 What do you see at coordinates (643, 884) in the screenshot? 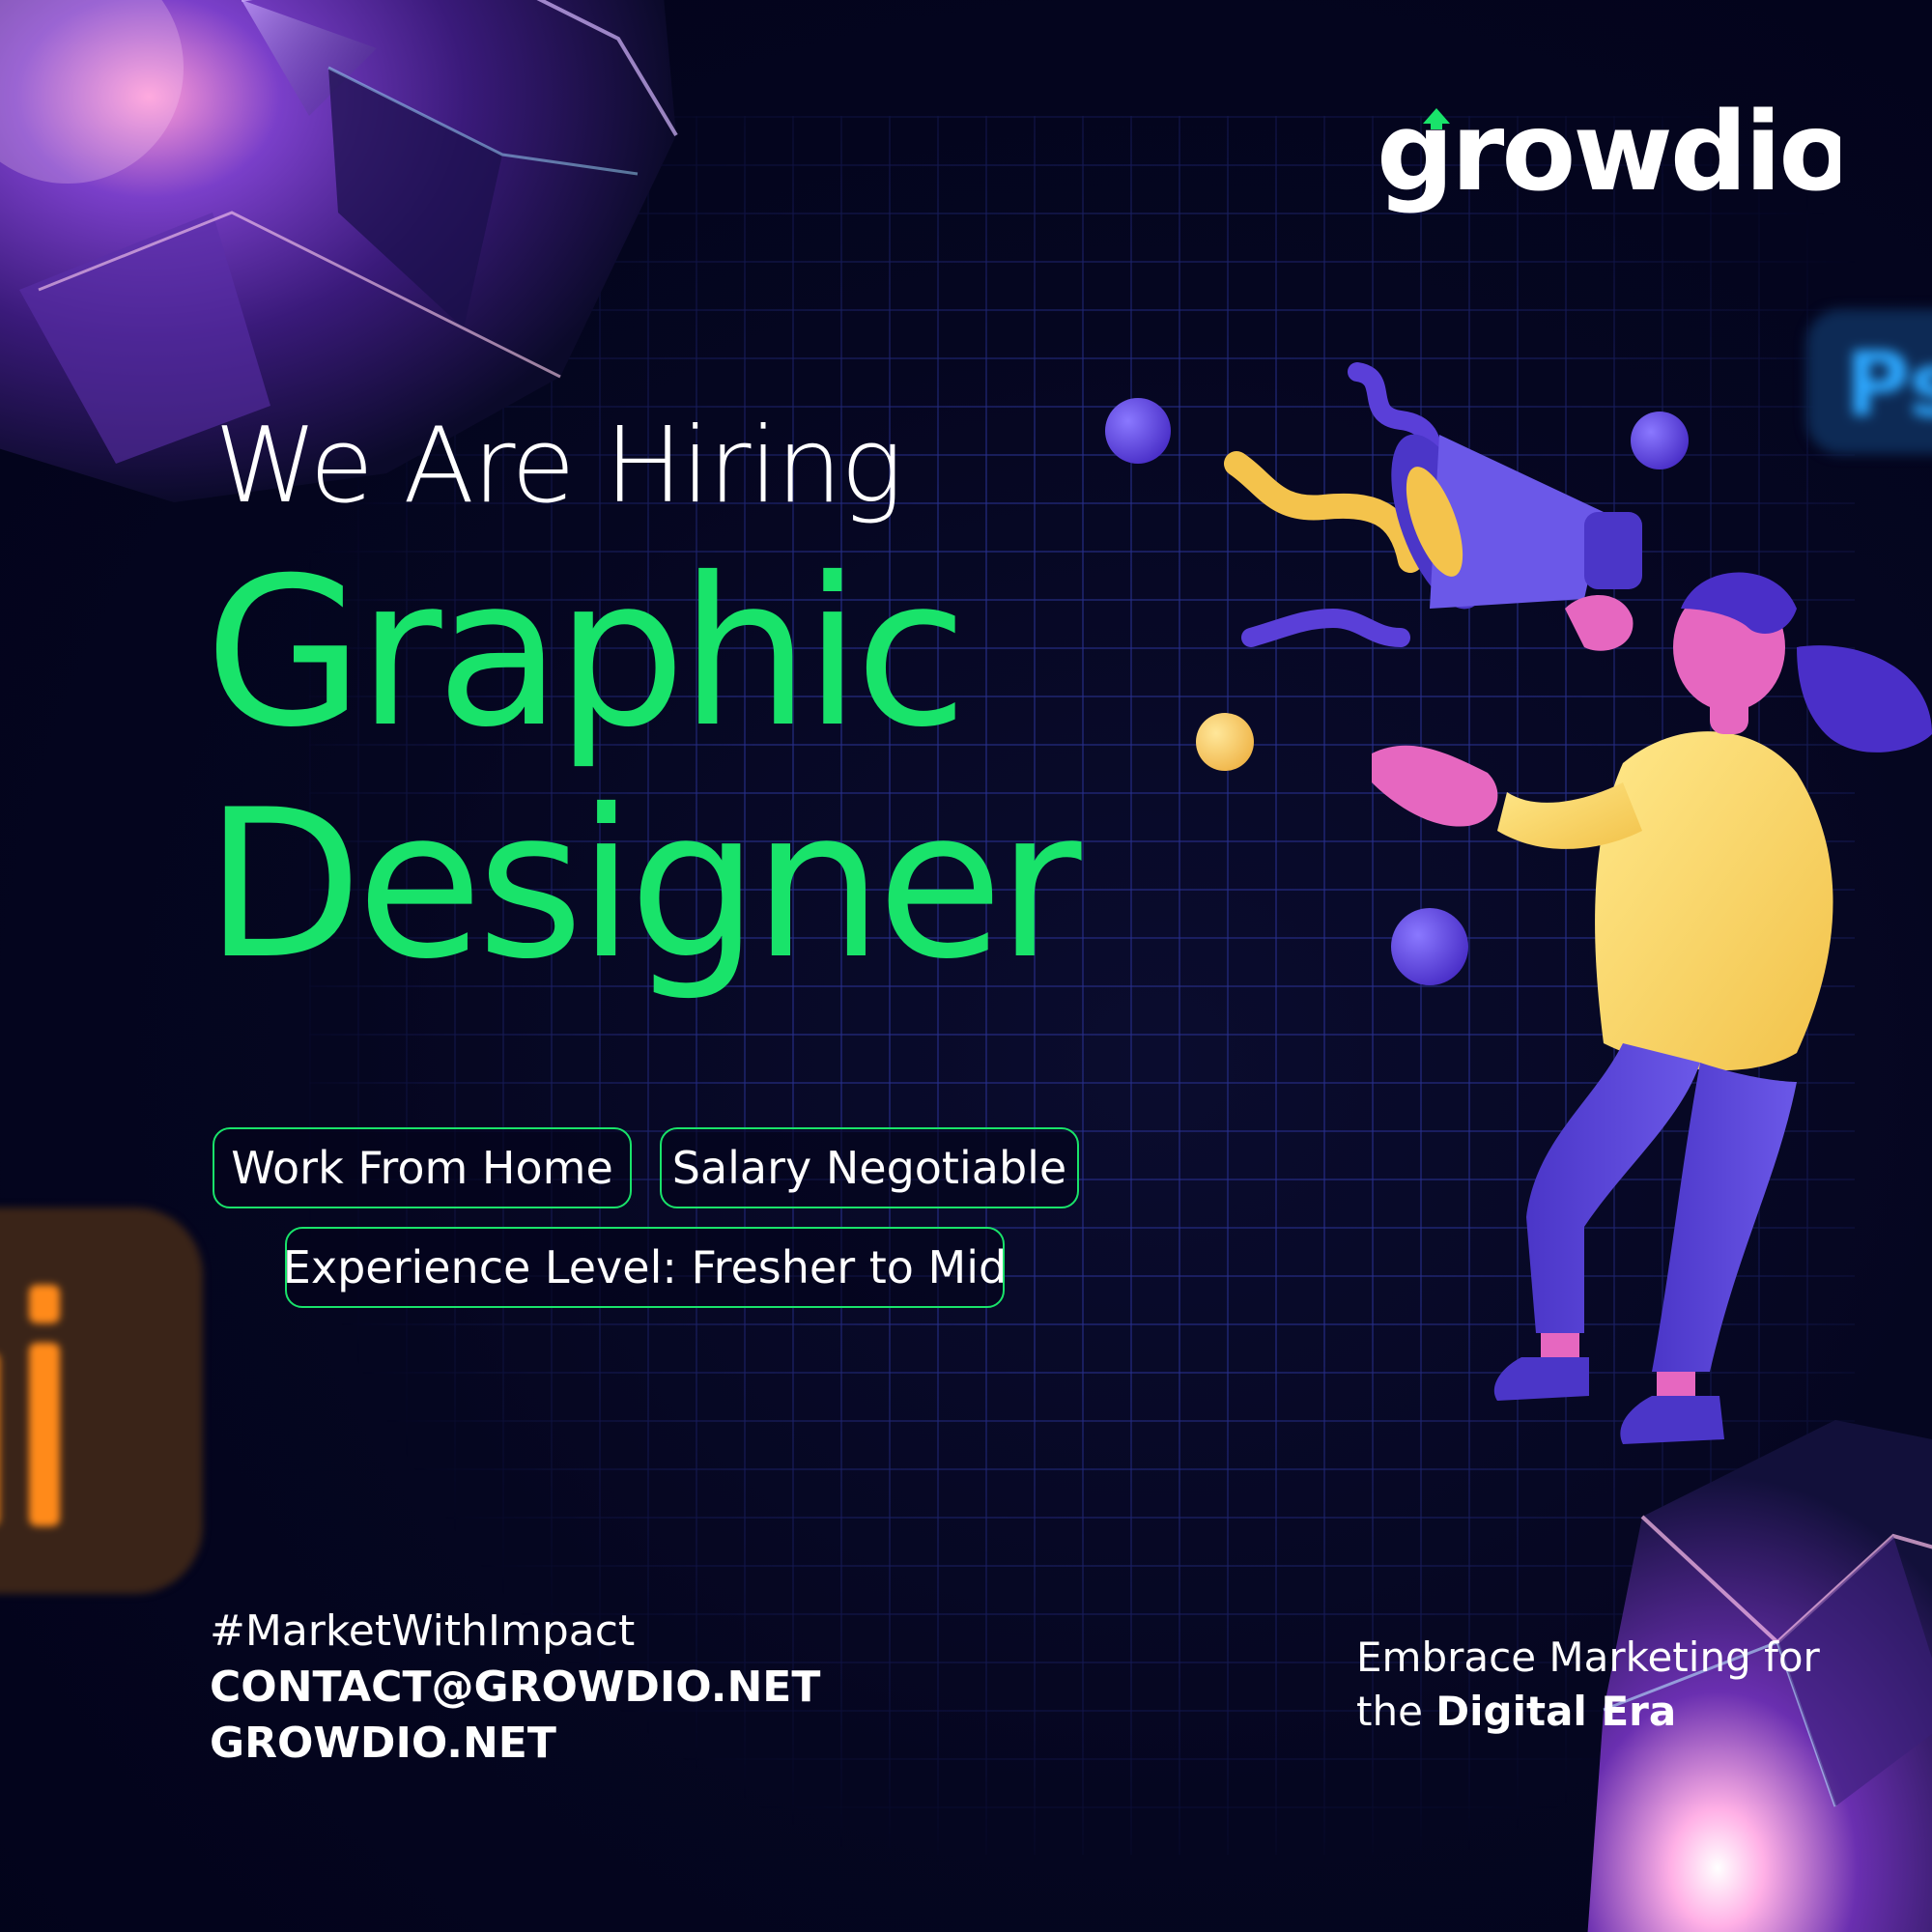
I see `role-title-line2: Designer` at bounding box center [643, 884].